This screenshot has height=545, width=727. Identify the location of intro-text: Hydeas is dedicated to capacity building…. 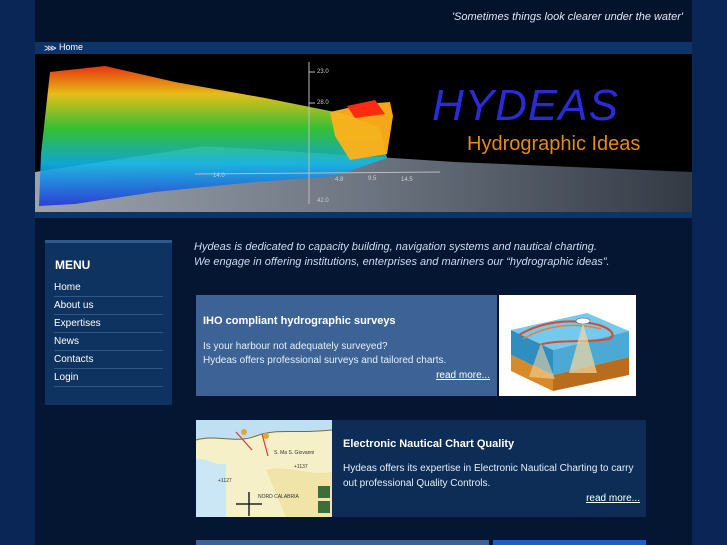
(434, 255).